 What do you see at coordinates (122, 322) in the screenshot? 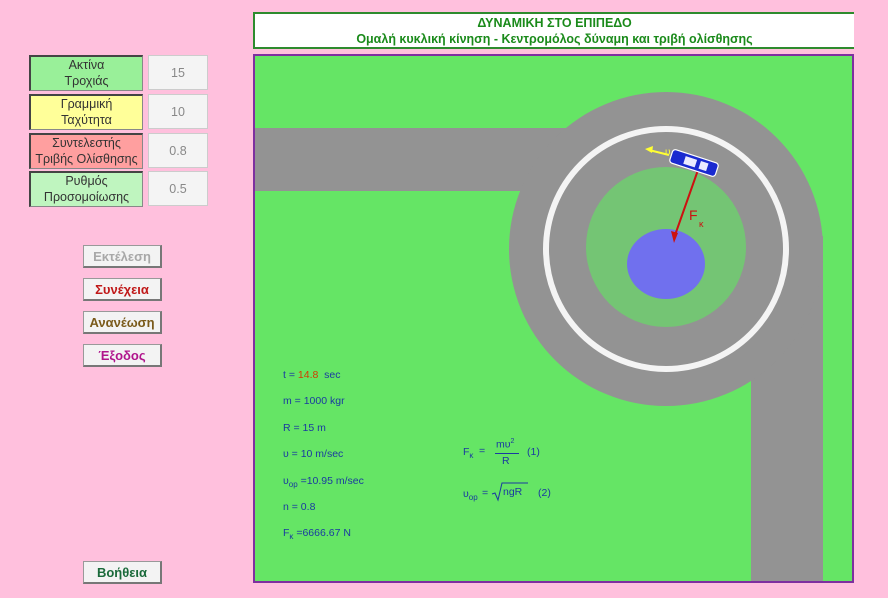
I see `refresh-button: Ανανέωση` at bounding box center [122, 322].